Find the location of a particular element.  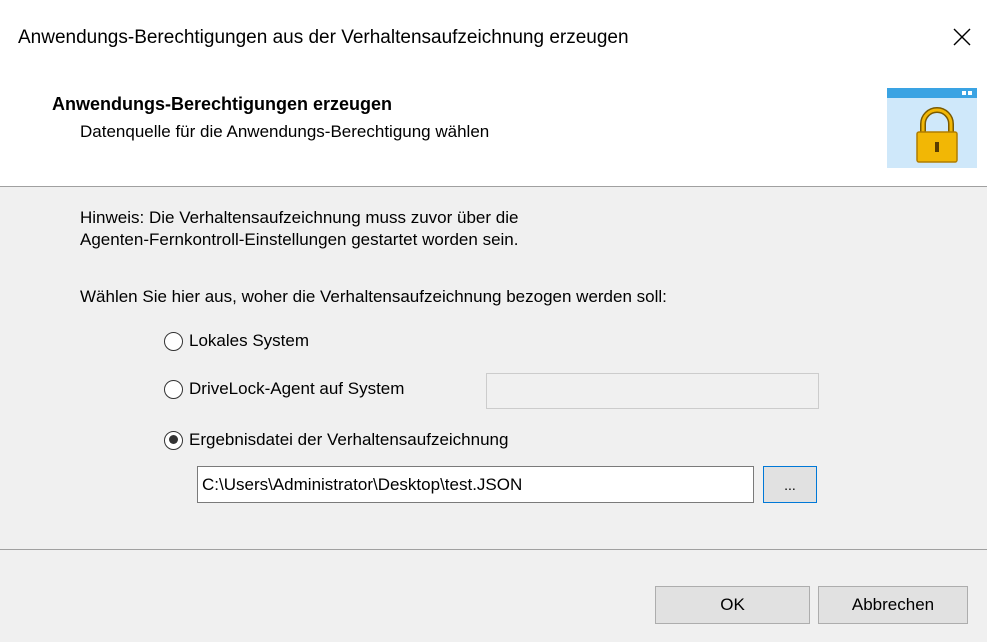

radio-label-drivelock-agent: DriveLock-Agent auf System is located at coordinates (297, 388).